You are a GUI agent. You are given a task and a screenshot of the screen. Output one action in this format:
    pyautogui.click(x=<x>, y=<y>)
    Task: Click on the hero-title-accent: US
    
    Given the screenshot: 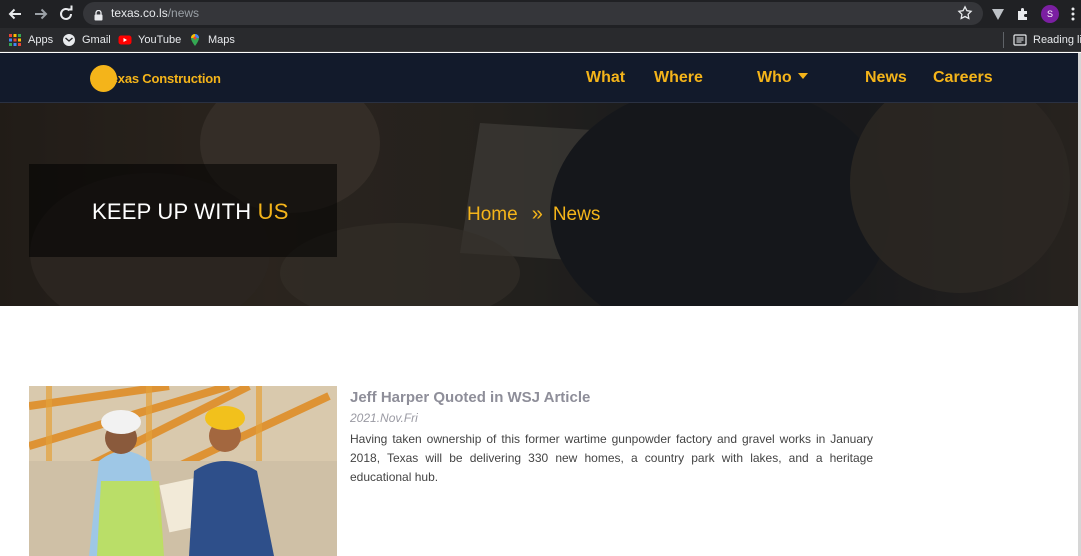 What is the action you would take?
    pyautogui.click(x=273, y=211)
    